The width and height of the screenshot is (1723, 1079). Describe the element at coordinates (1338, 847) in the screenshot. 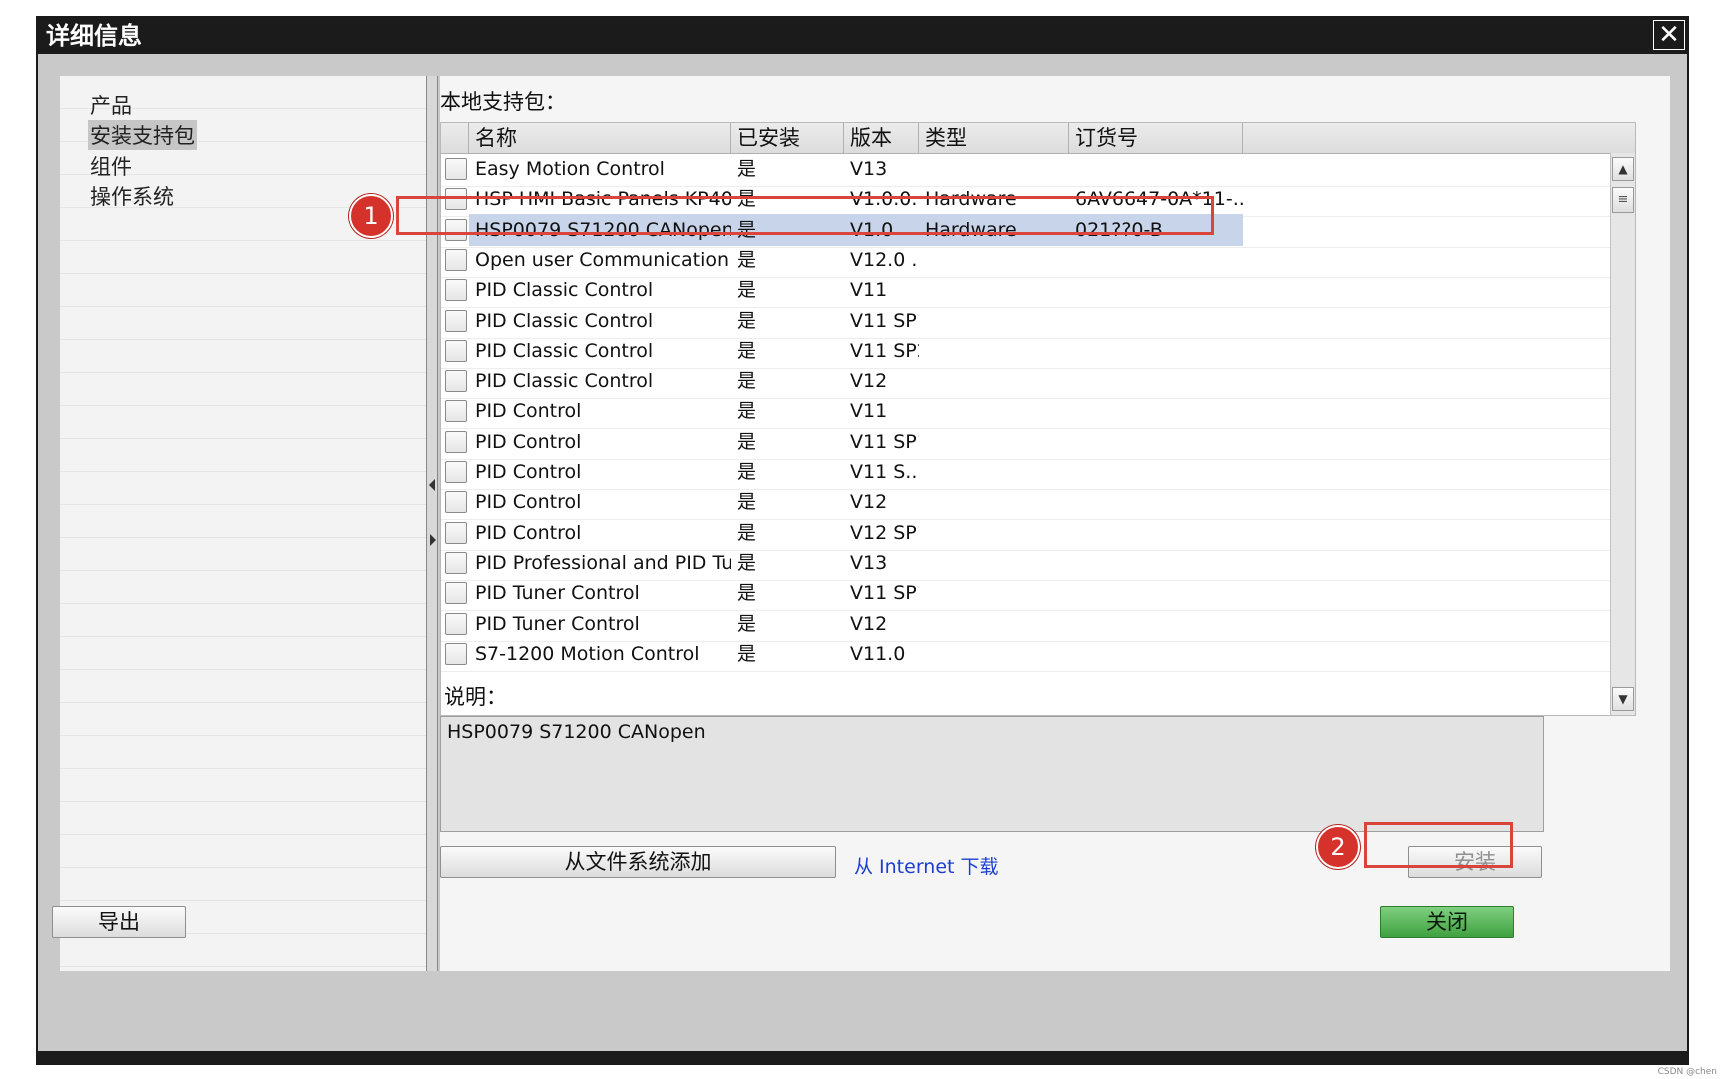

I see `annotation-badge-2: 2` at that location.